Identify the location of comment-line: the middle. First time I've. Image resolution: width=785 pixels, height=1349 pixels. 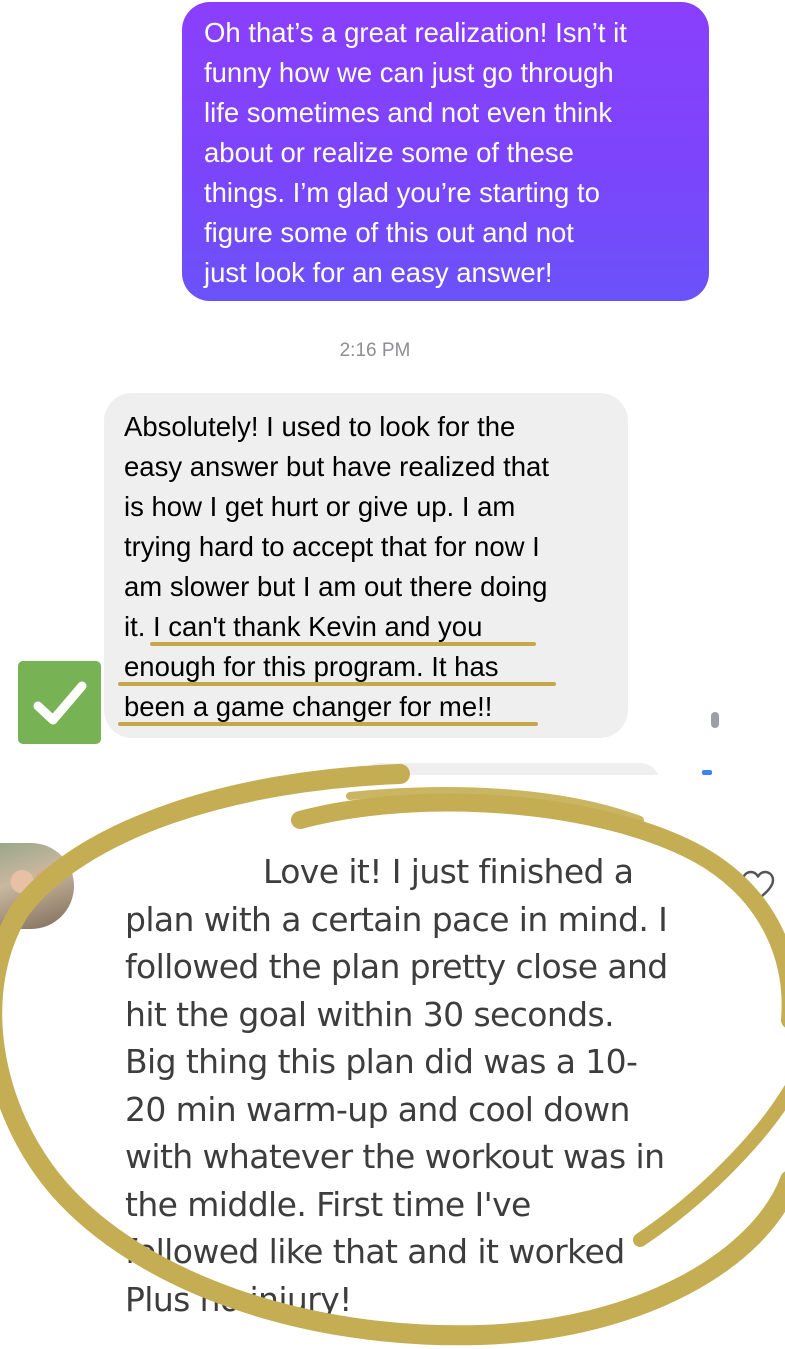
(328, 1204).